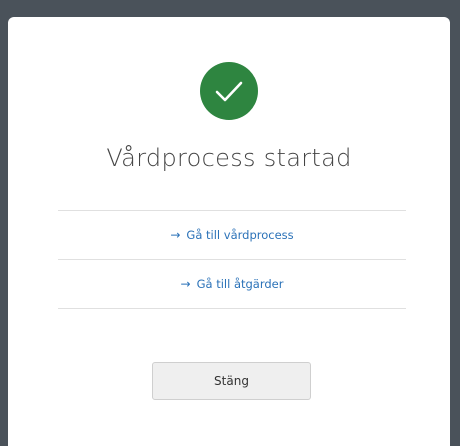 This screenshot has height=446, width=460. I want to click on check-icon, so click(229, 91).